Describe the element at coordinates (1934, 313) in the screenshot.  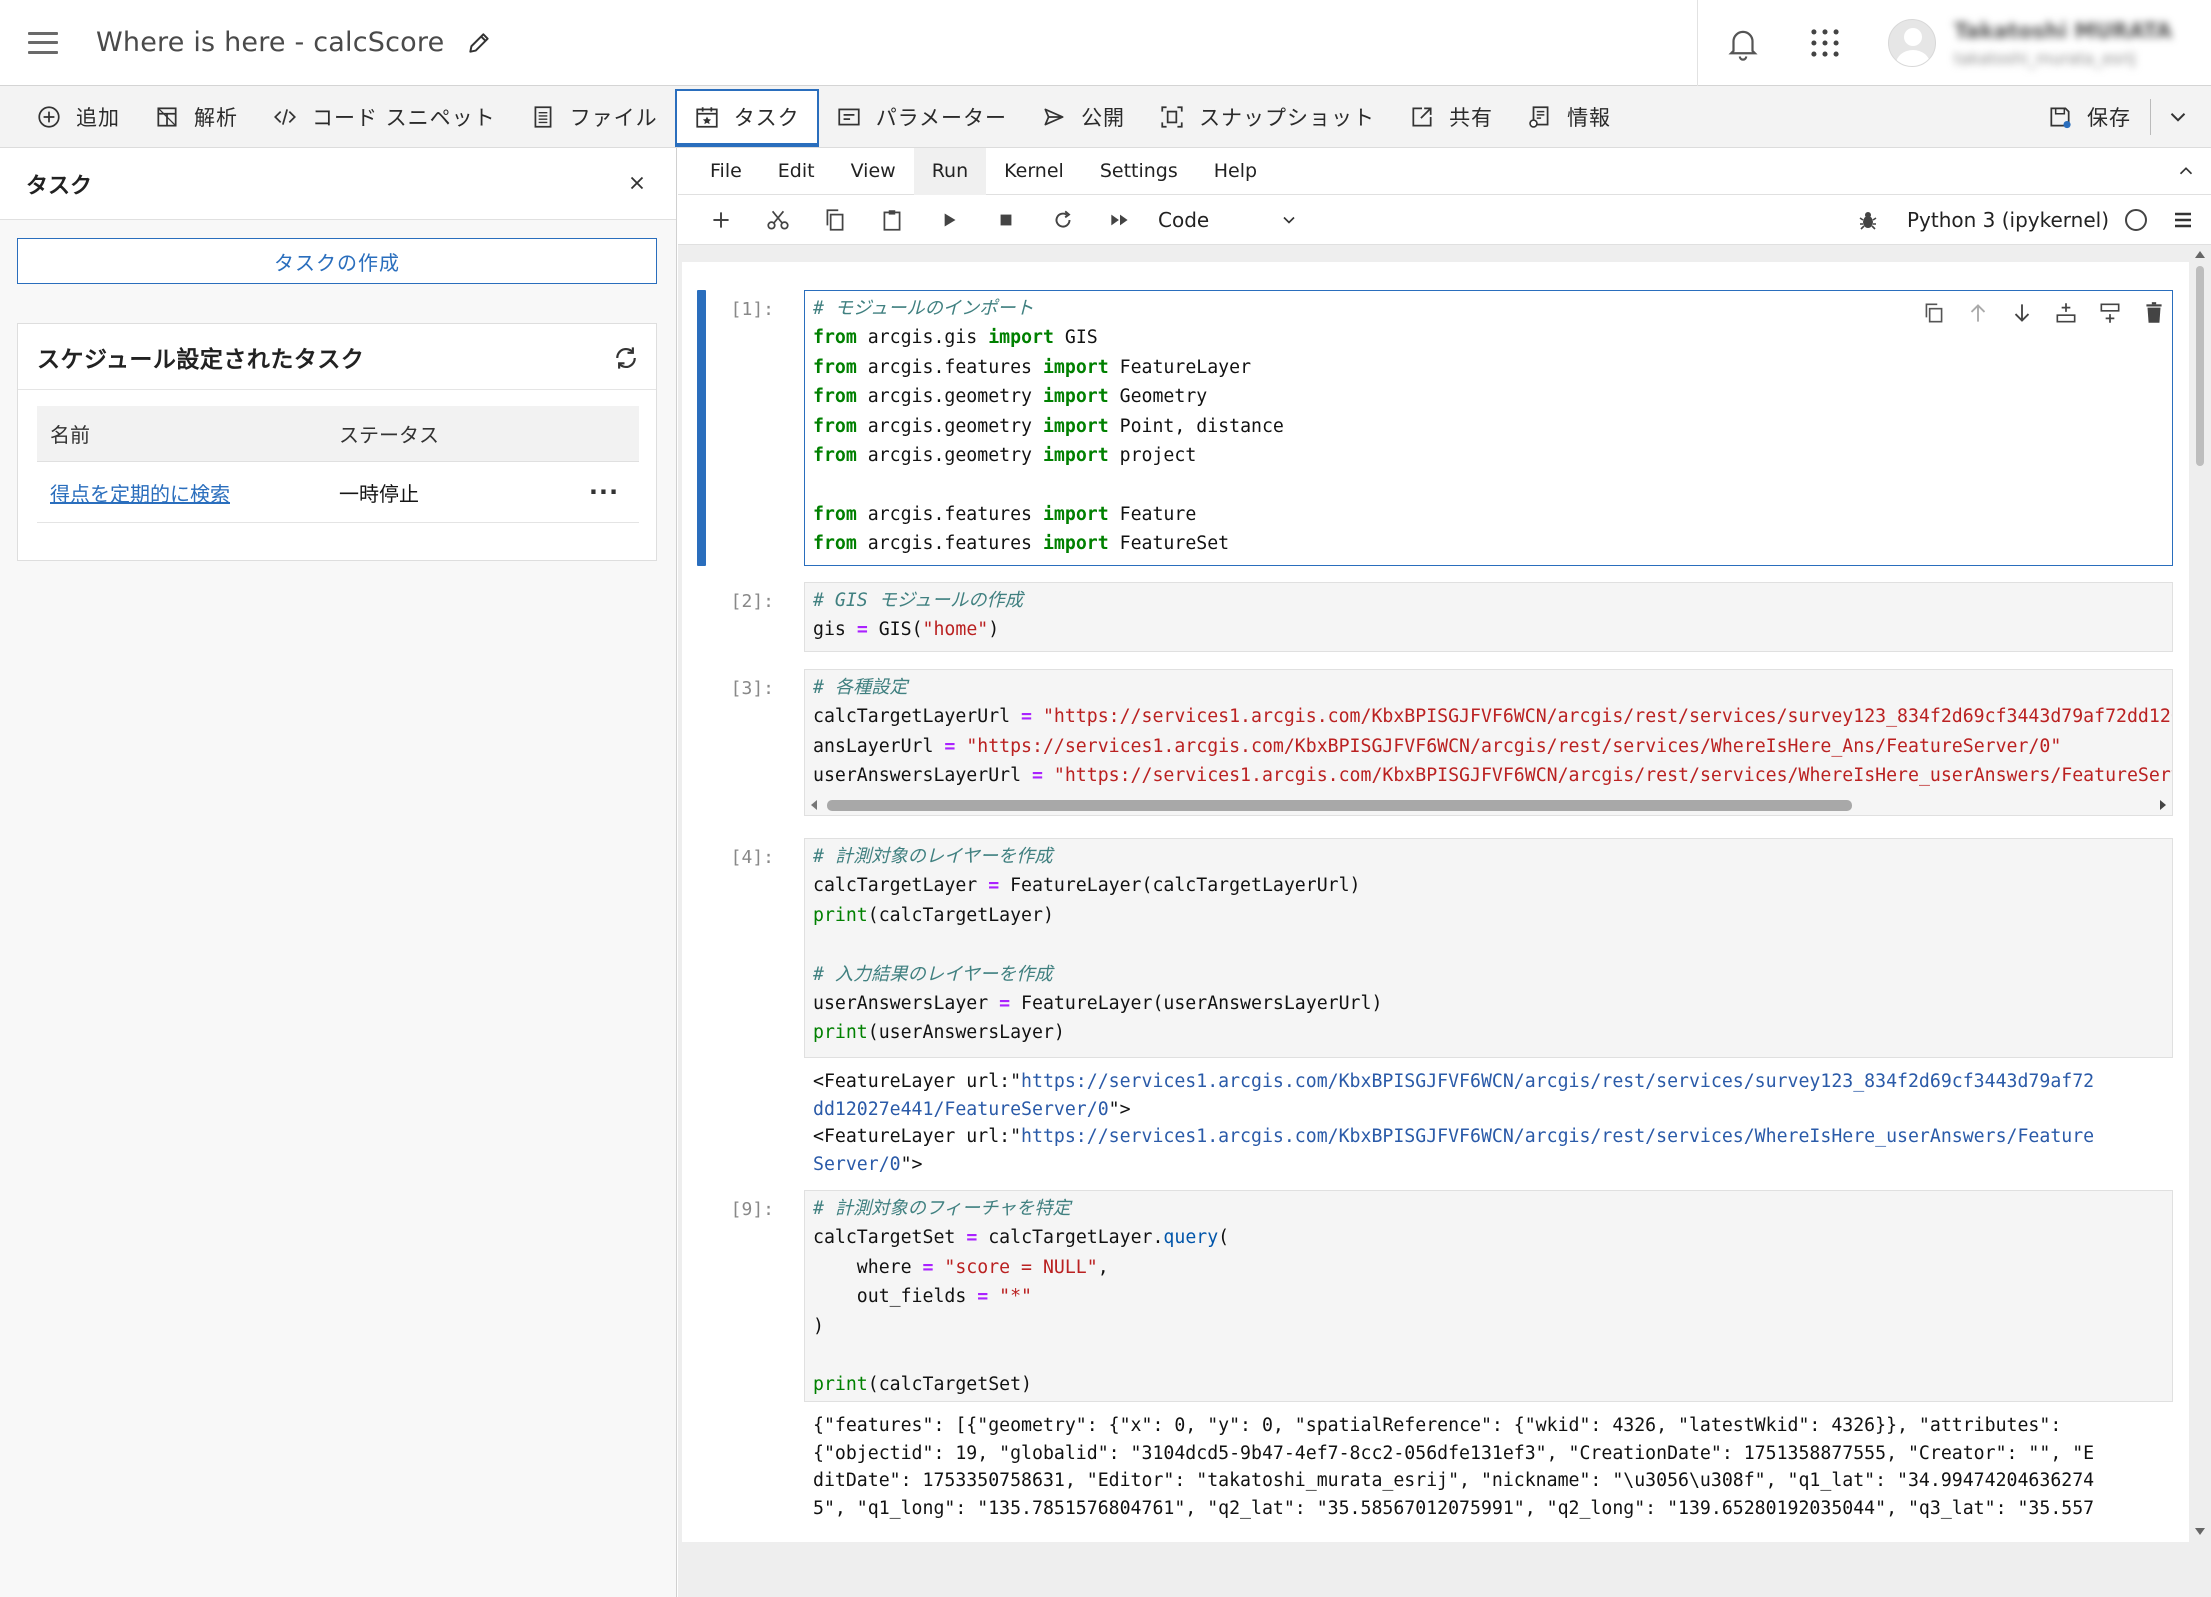
I see `duplicate-cell-icon` at that location.